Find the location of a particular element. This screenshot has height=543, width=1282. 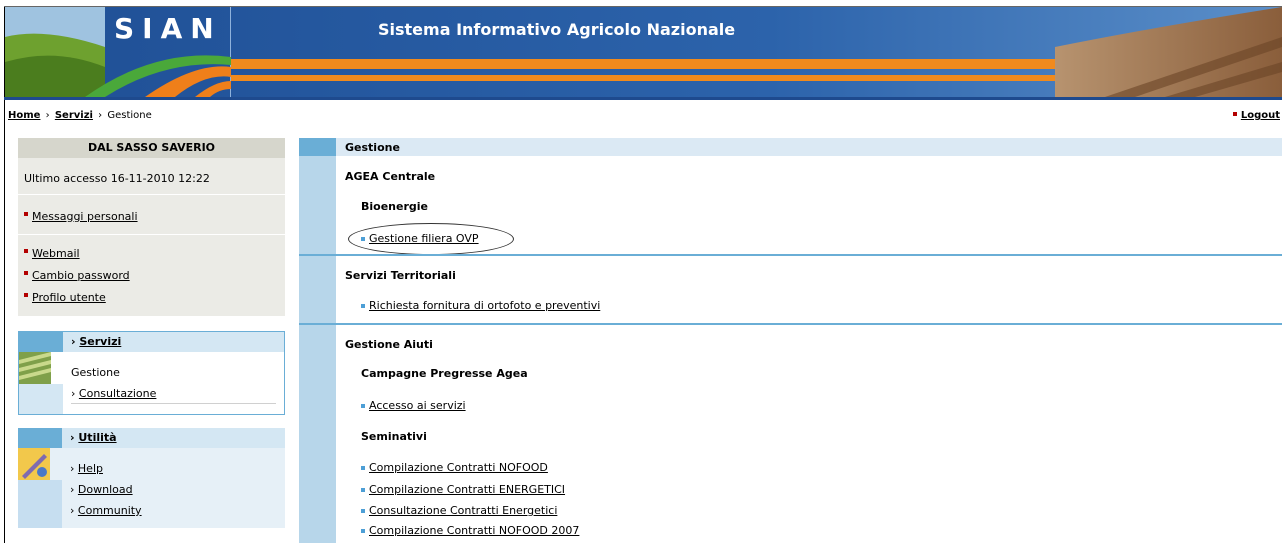

accesso-servizi-link: Accesso ai servizi is located at coordinates (417, 405).